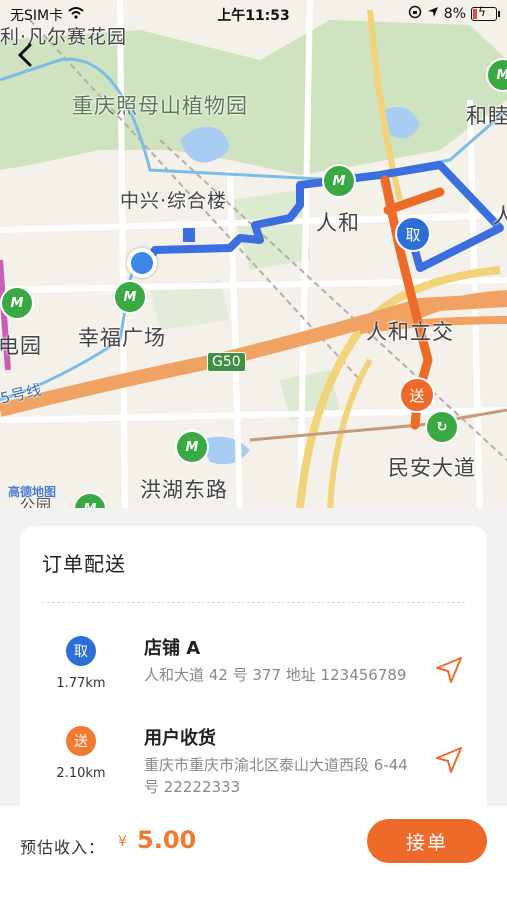  Describe the element at coordinates (417, 395) in the screenshot. I see `dropoff-marker: 送` at that location.